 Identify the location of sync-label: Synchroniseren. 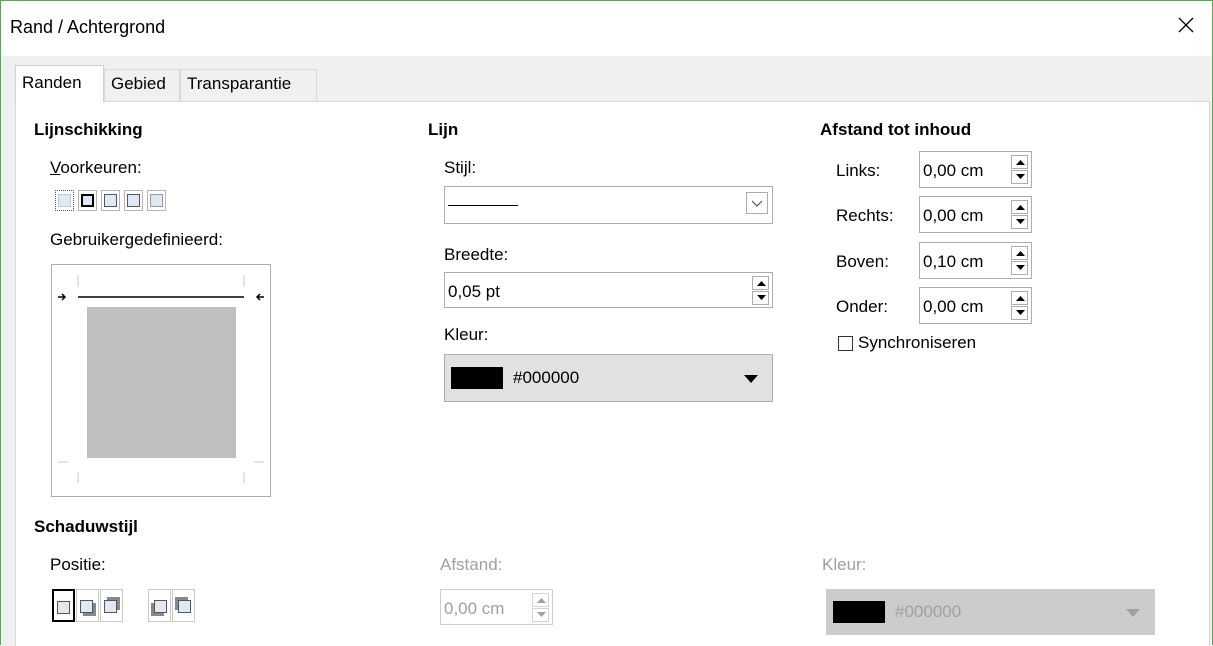
(917, 342).